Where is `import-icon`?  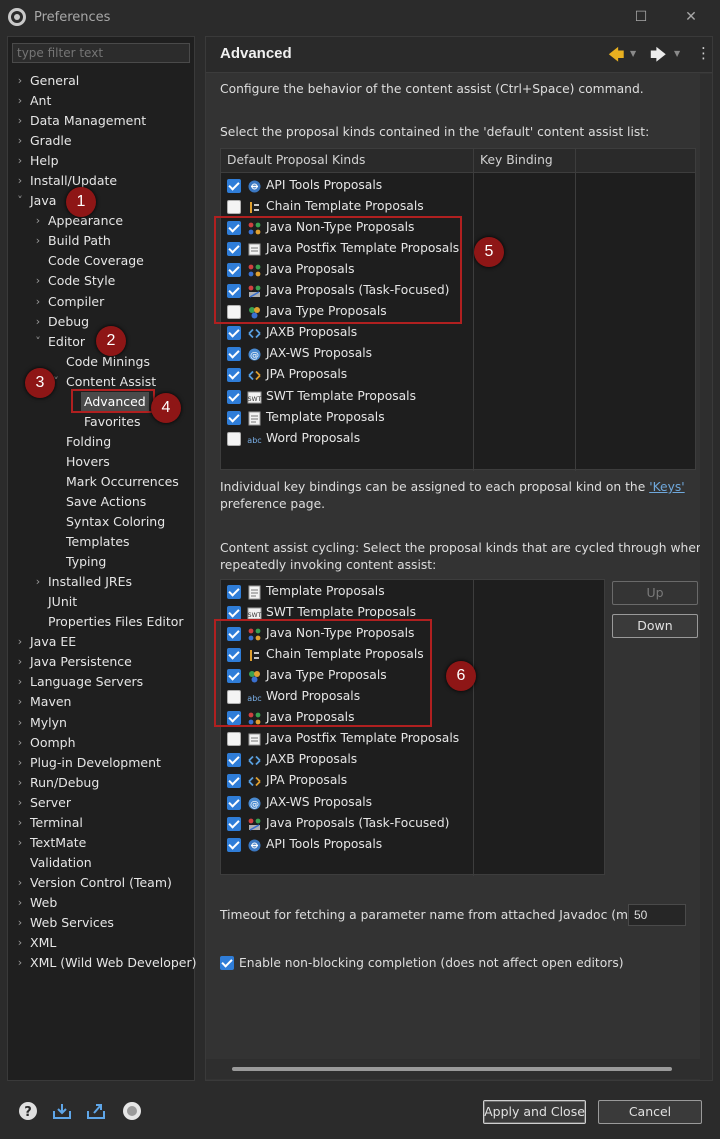
import-icon is located at coordinates (62, 1111).